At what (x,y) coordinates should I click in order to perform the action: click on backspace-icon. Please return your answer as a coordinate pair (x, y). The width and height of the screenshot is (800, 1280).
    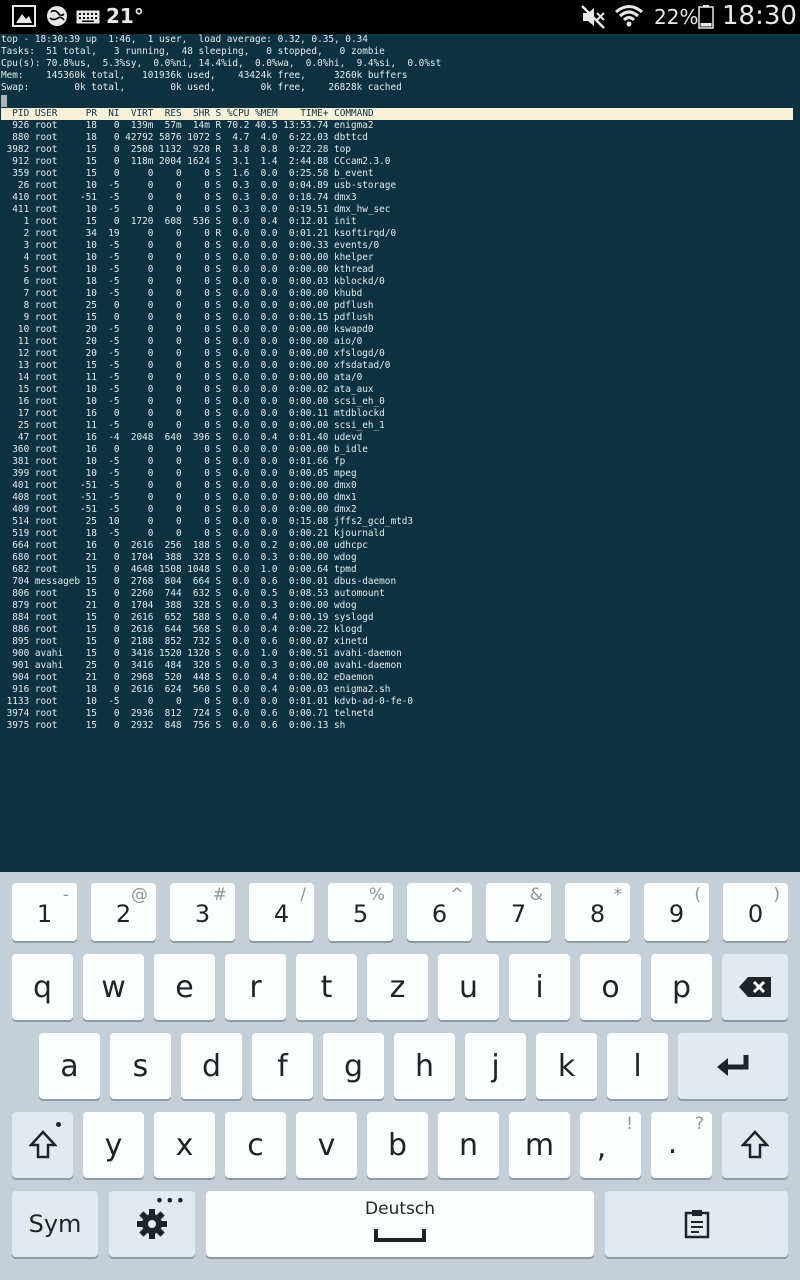
    Looking at the image, I should click on (755, 987).